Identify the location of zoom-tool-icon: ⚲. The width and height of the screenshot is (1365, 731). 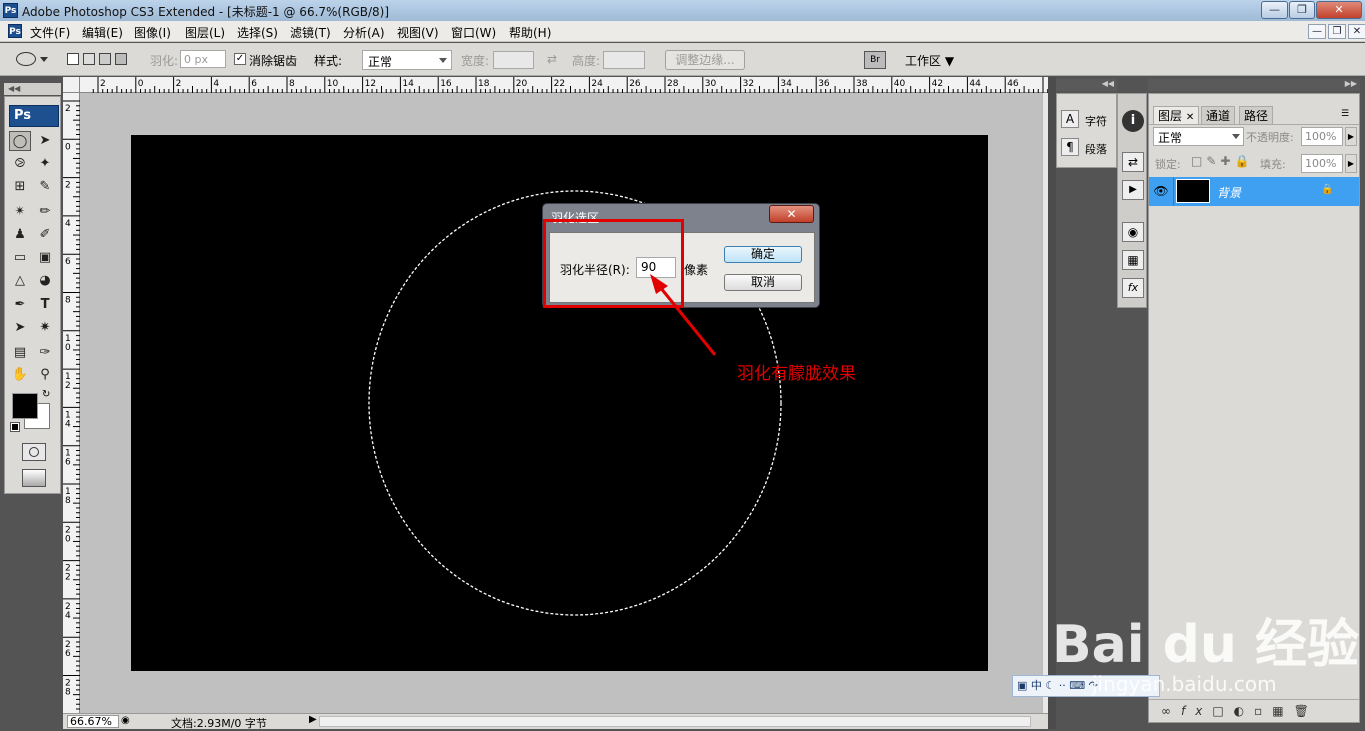
(45, 375).